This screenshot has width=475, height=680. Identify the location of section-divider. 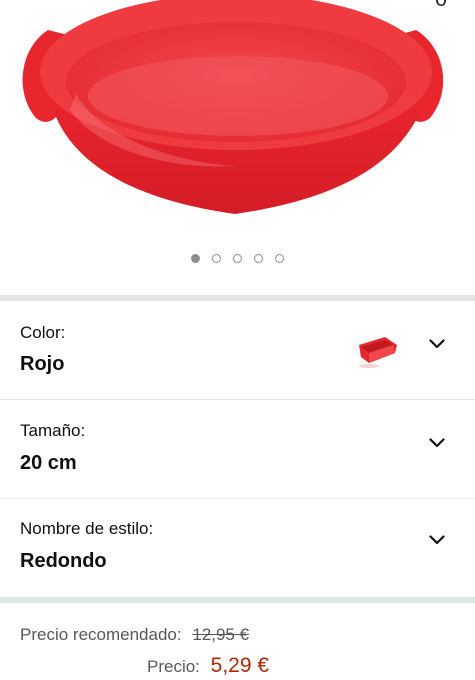
(237, 600).